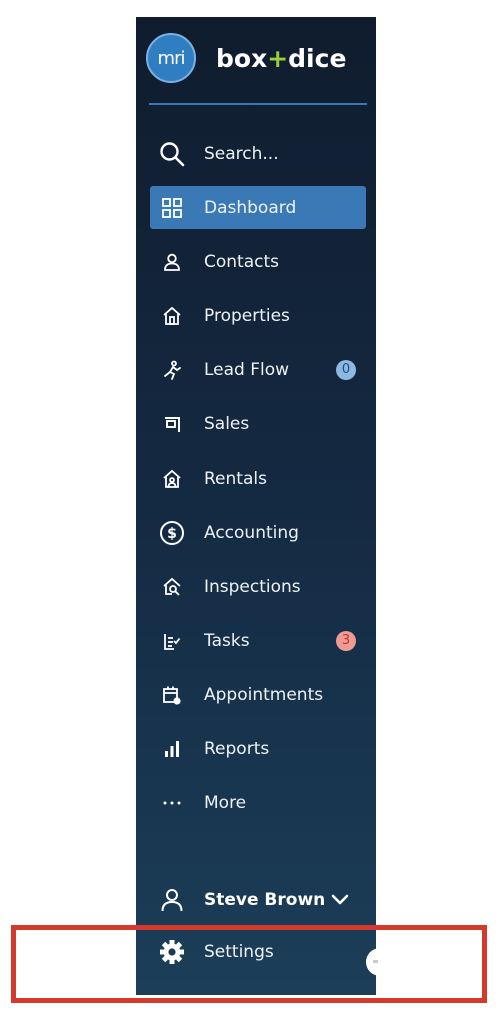 This screenshot has height=1015, width=503. Describe the element at coordinates (172, 900) in the screenshot. I see `user-icon` at that location.